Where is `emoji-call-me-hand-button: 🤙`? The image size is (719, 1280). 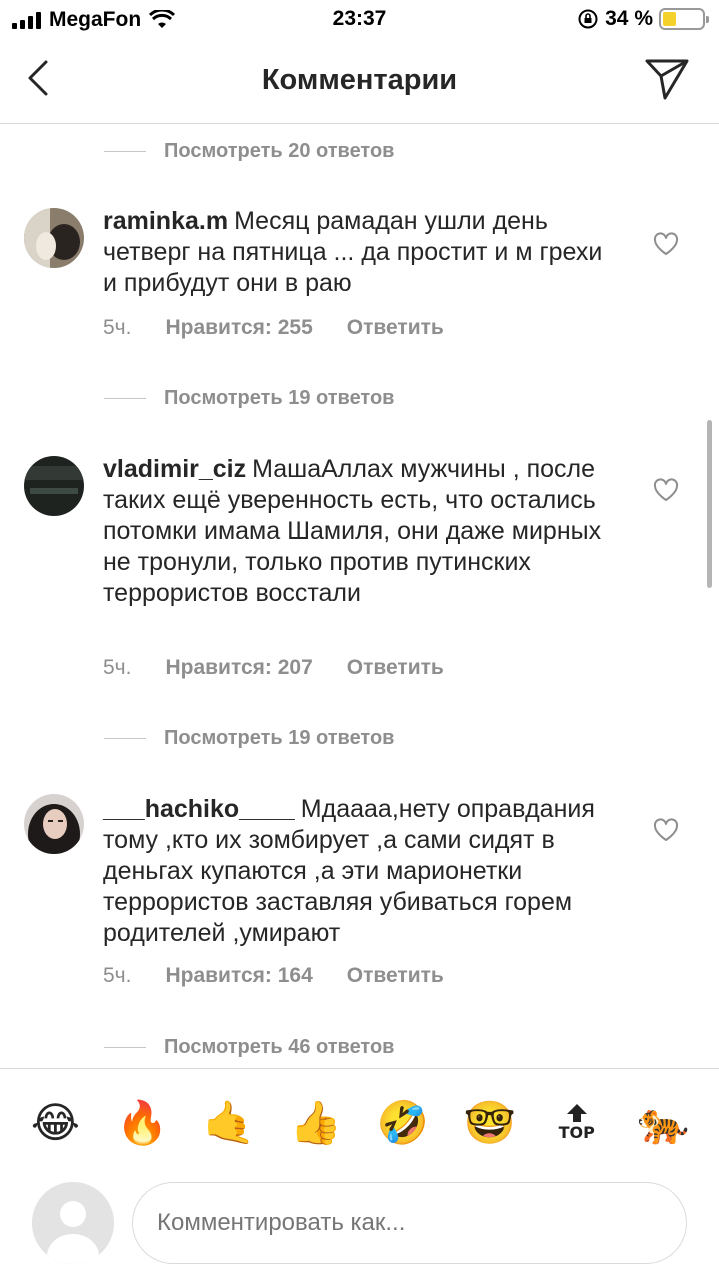
emoji-call-me-hand-button: 🤙 is located at coordinates (229, 1123).